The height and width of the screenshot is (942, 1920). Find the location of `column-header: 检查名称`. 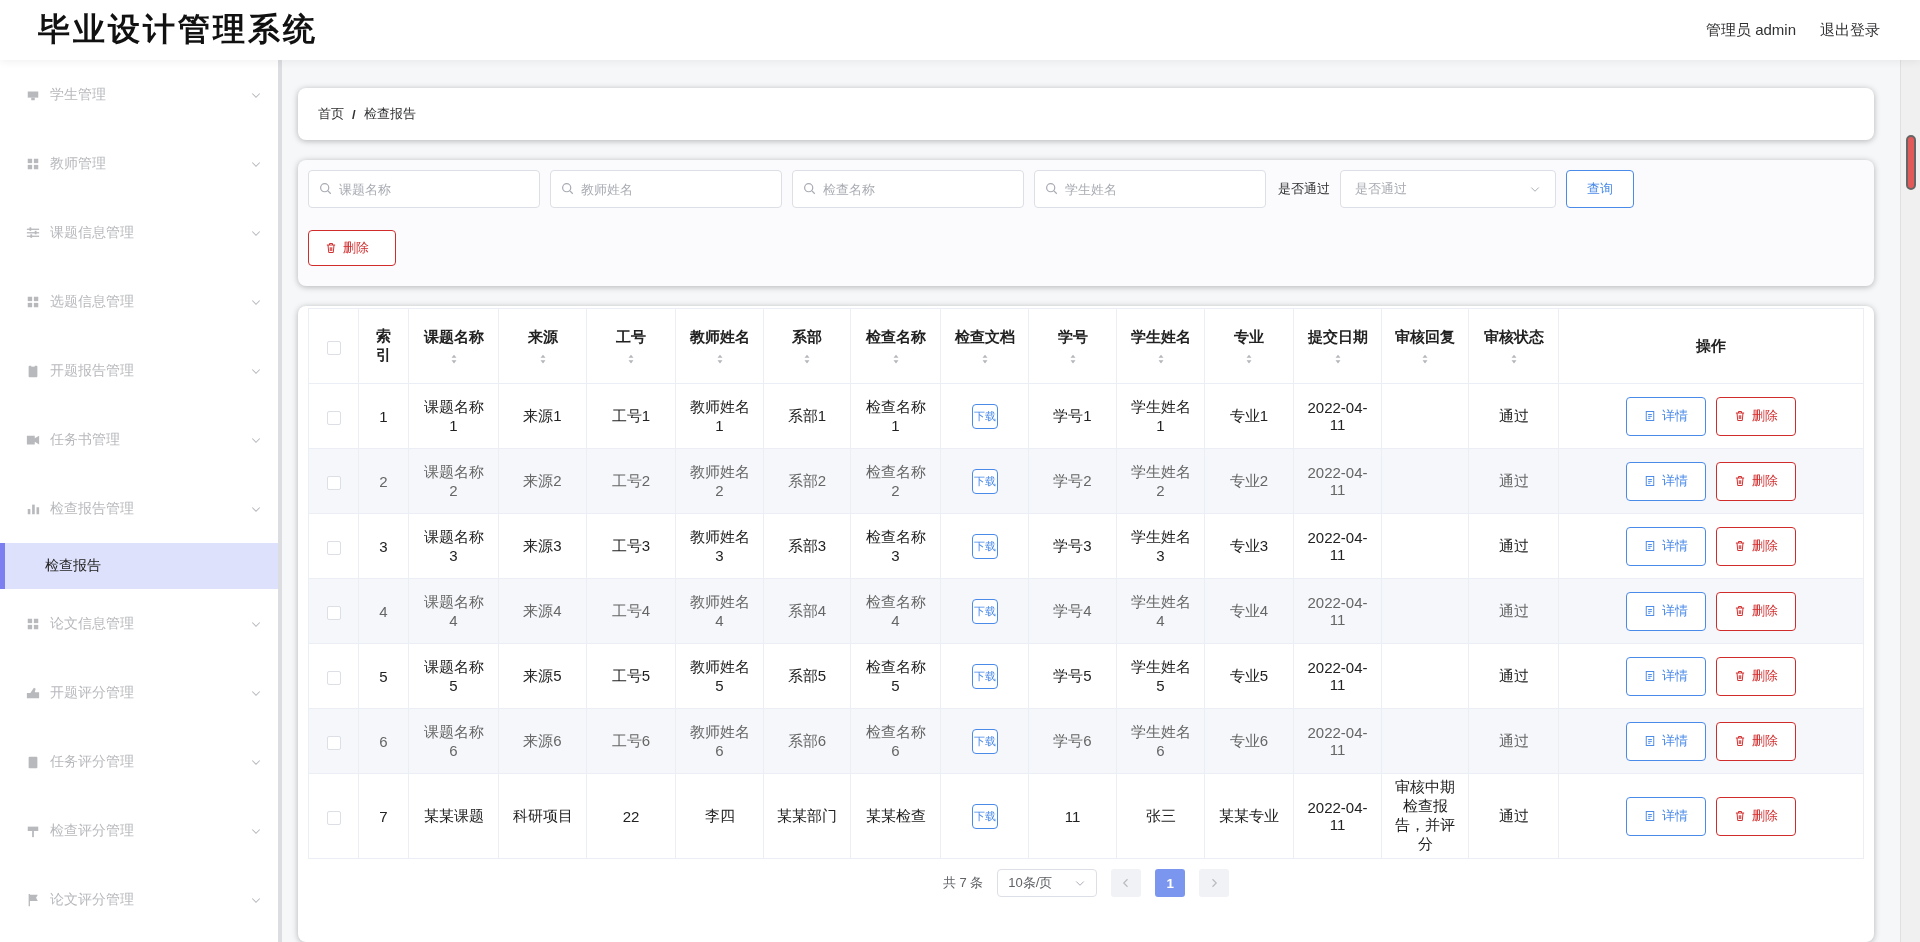

column-header: 检查名称 is located at coordinates (895, 346).